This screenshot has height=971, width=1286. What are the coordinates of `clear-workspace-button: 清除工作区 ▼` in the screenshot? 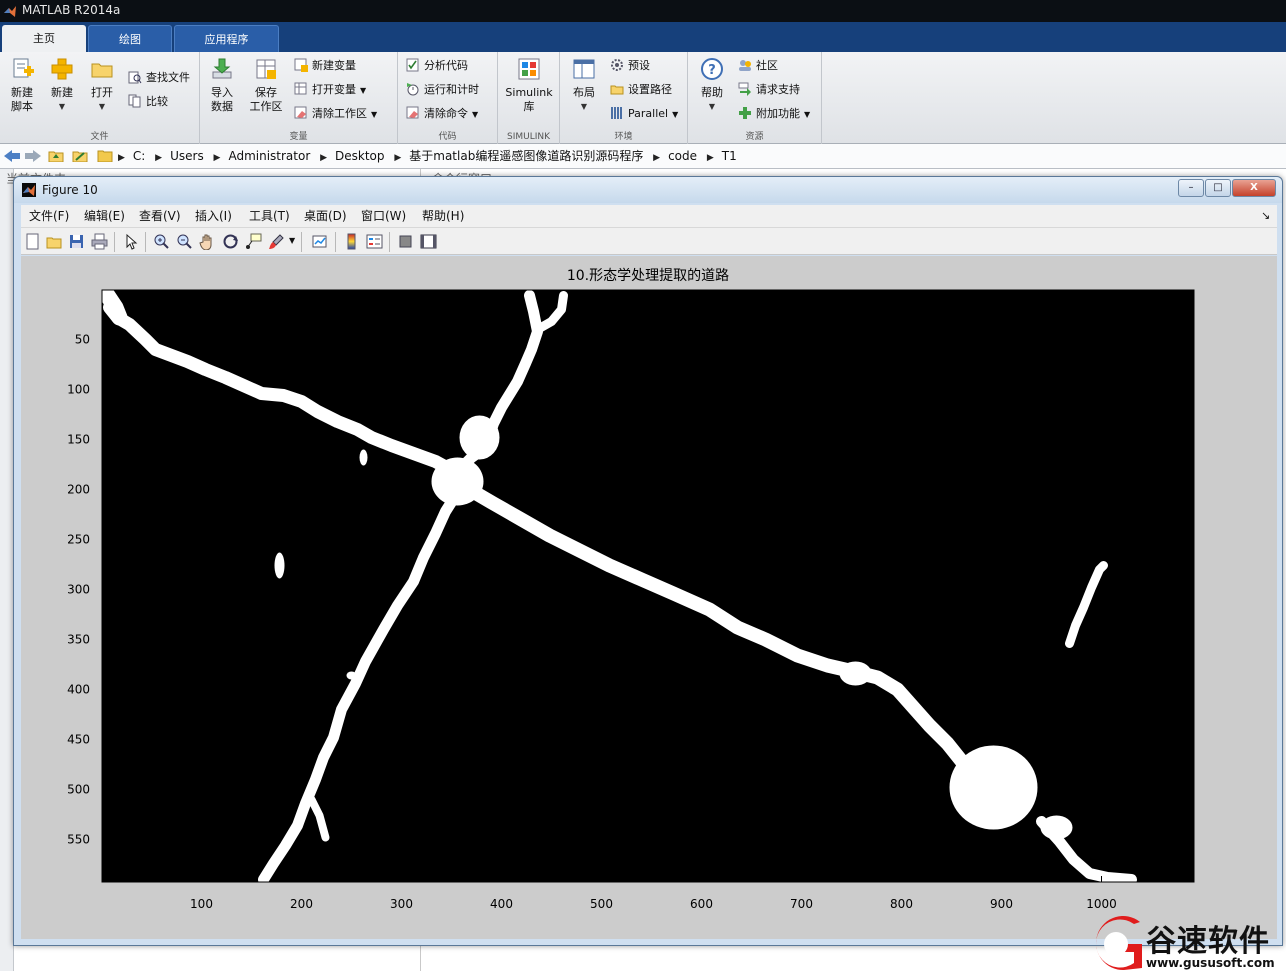 It's located at (335, 114).